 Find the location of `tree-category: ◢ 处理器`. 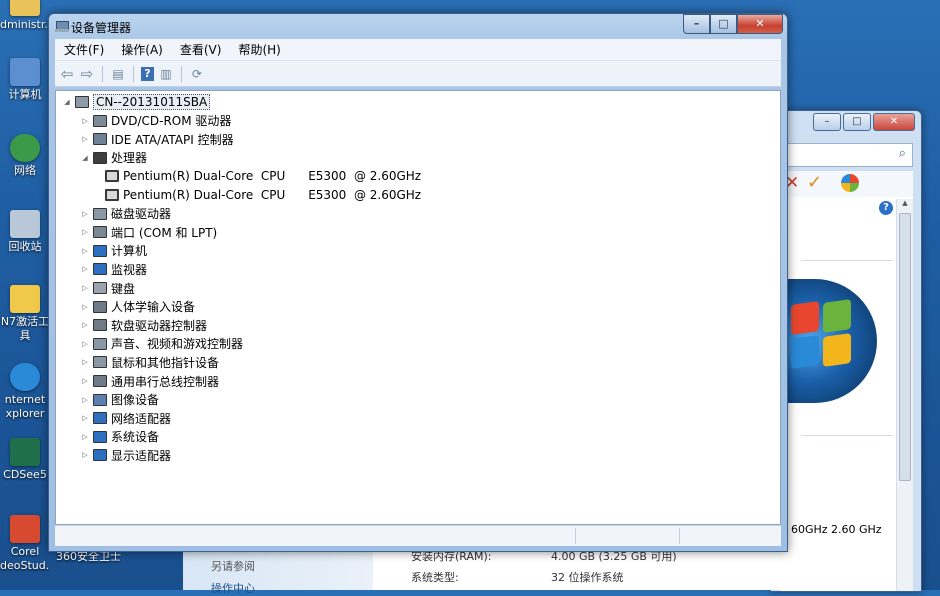

tree-category: ◢ 处理器 is located at coordinates (113, 158).